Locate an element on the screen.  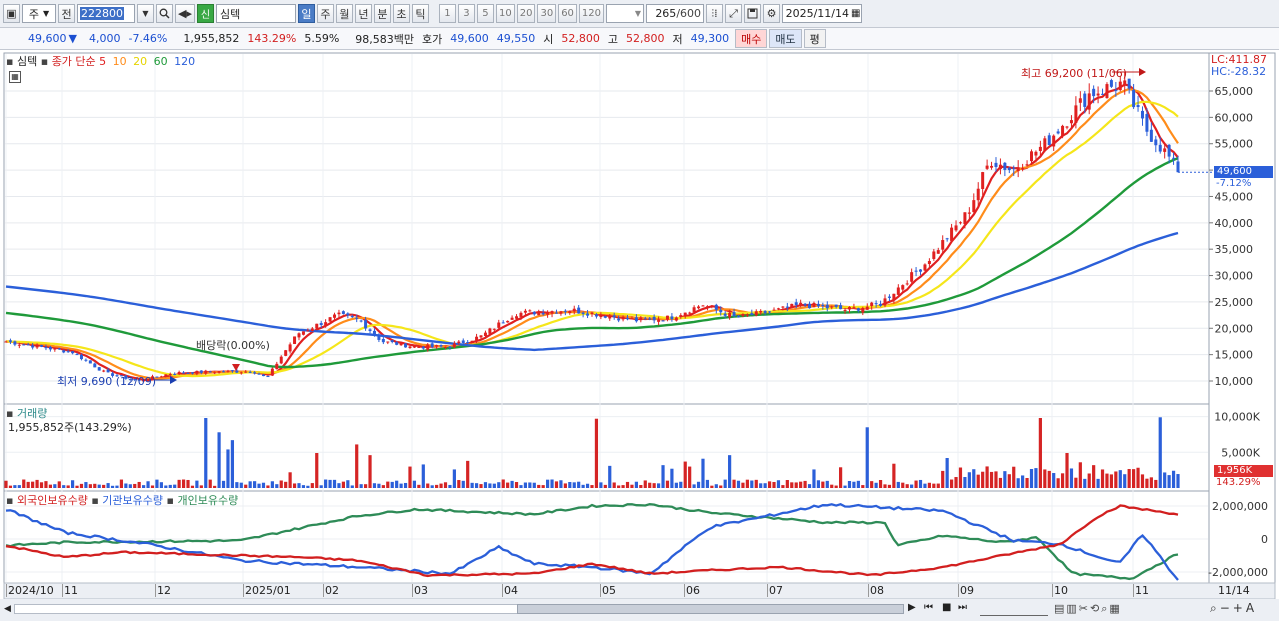
legend-ma60: 60 is located at coordinates (161, 61).